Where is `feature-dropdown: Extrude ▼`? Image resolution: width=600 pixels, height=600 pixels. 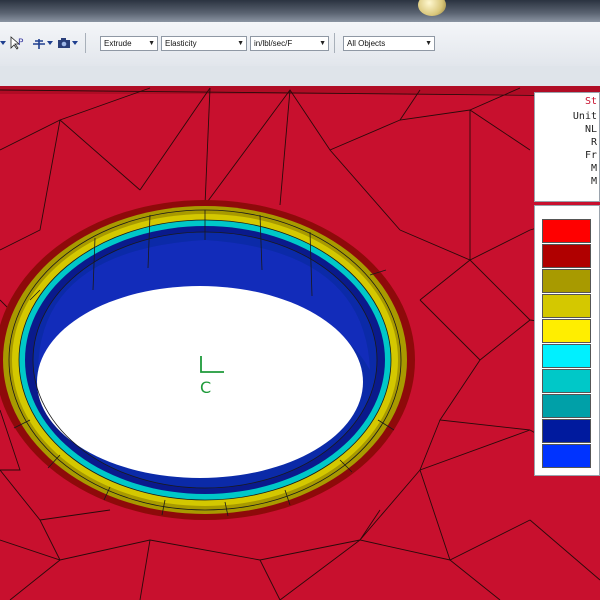 feature-dropdown: Extrude ▼ is located at coordinates (129, 43).